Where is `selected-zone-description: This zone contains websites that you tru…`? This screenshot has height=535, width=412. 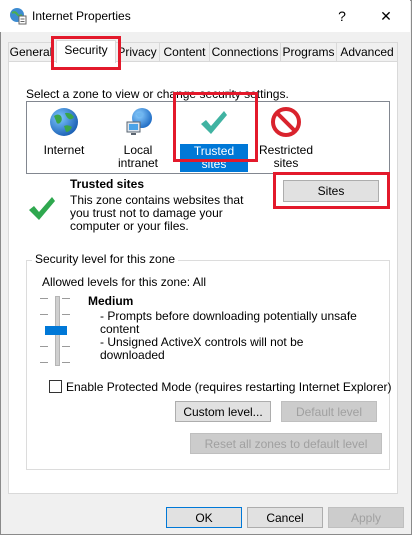 selected-zone-description: This zone contains websites that you tru… is located at coordinates (157, 213).